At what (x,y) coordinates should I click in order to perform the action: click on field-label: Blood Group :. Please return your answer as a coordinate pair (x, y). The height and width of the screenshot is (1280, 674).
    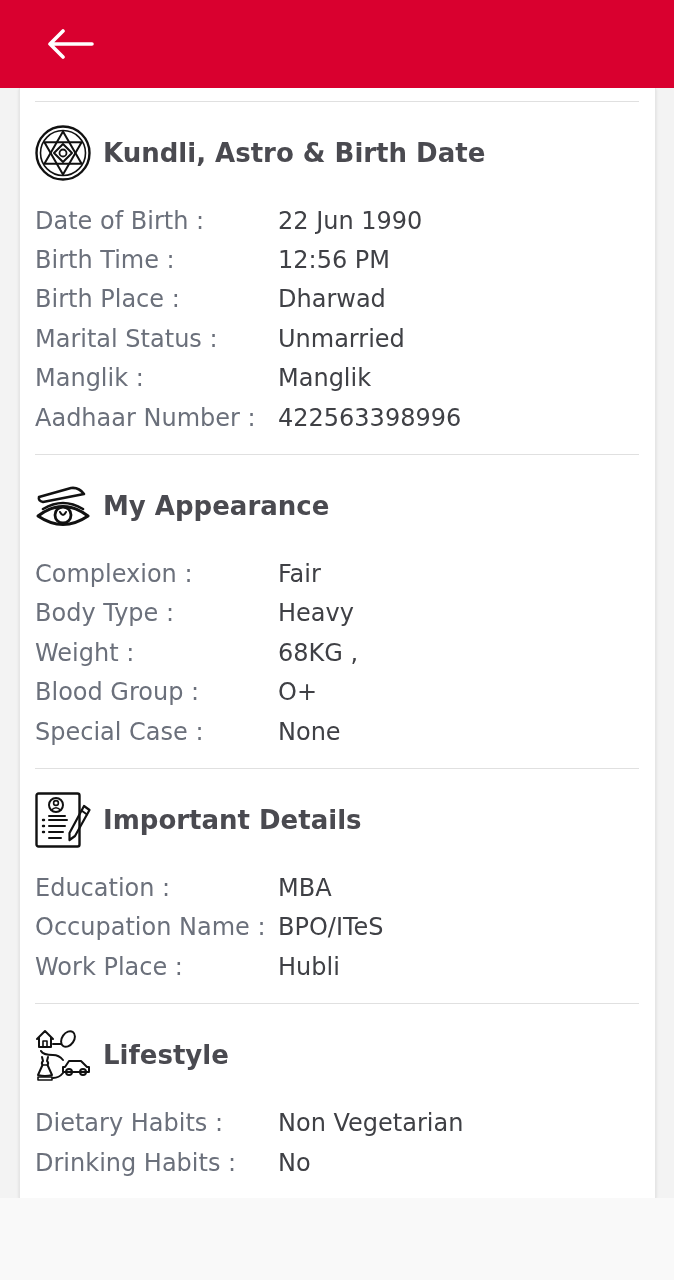
    Looking at the image, I should click on (118, 692).